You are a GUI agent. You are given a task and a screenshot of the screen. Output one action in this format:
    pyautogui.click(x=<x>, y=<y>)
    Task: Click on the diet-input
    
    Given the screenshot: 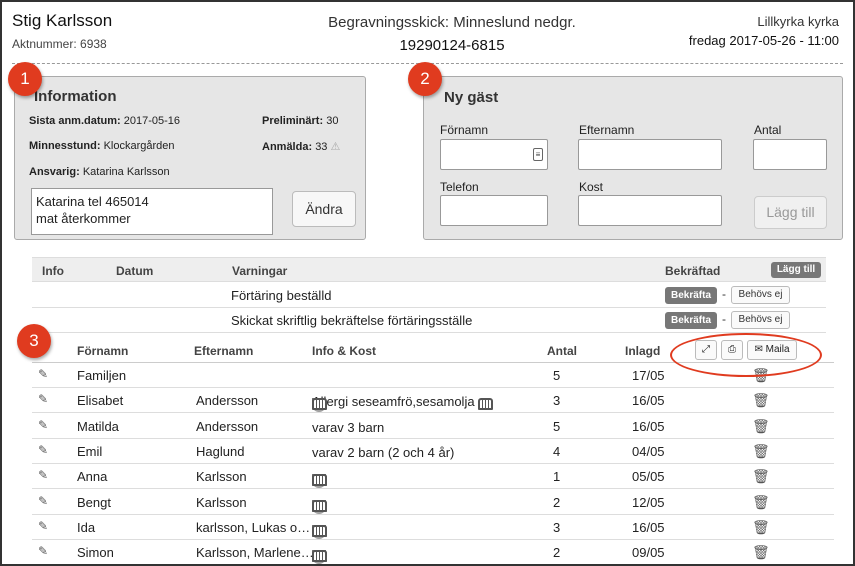 What is the action you would take?
    pyautogui.click(x=650, y=210)
    